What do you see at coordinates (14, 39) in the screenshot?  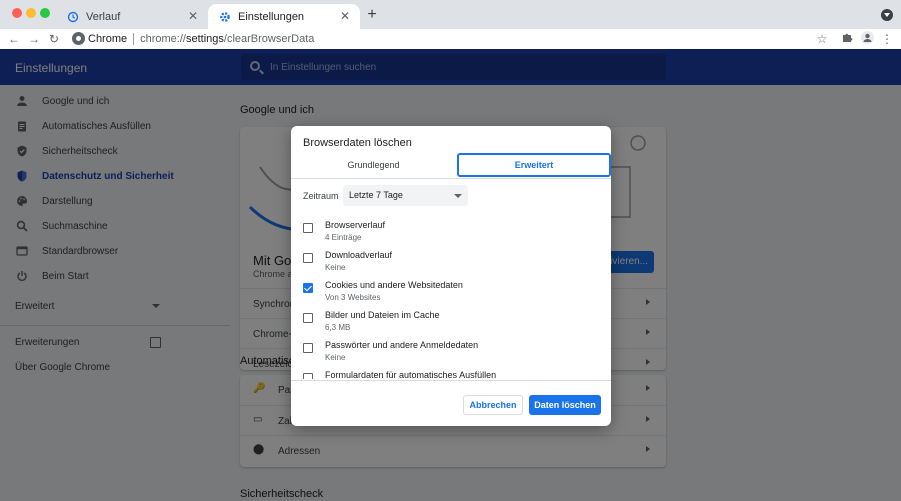 I see `back-arrow-icon: ←` at bounding box center [14, 39].